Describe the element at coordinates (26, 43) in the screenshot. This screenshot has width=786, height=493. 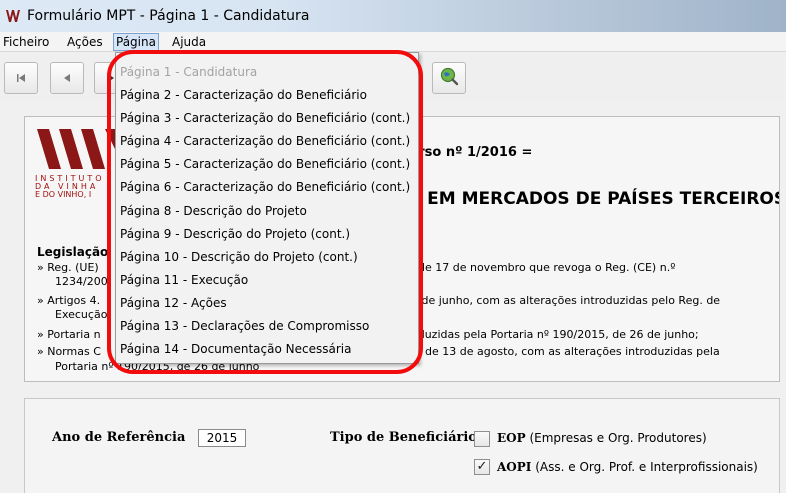
I see `menu-ficheiro: Ficheiro` at that location.